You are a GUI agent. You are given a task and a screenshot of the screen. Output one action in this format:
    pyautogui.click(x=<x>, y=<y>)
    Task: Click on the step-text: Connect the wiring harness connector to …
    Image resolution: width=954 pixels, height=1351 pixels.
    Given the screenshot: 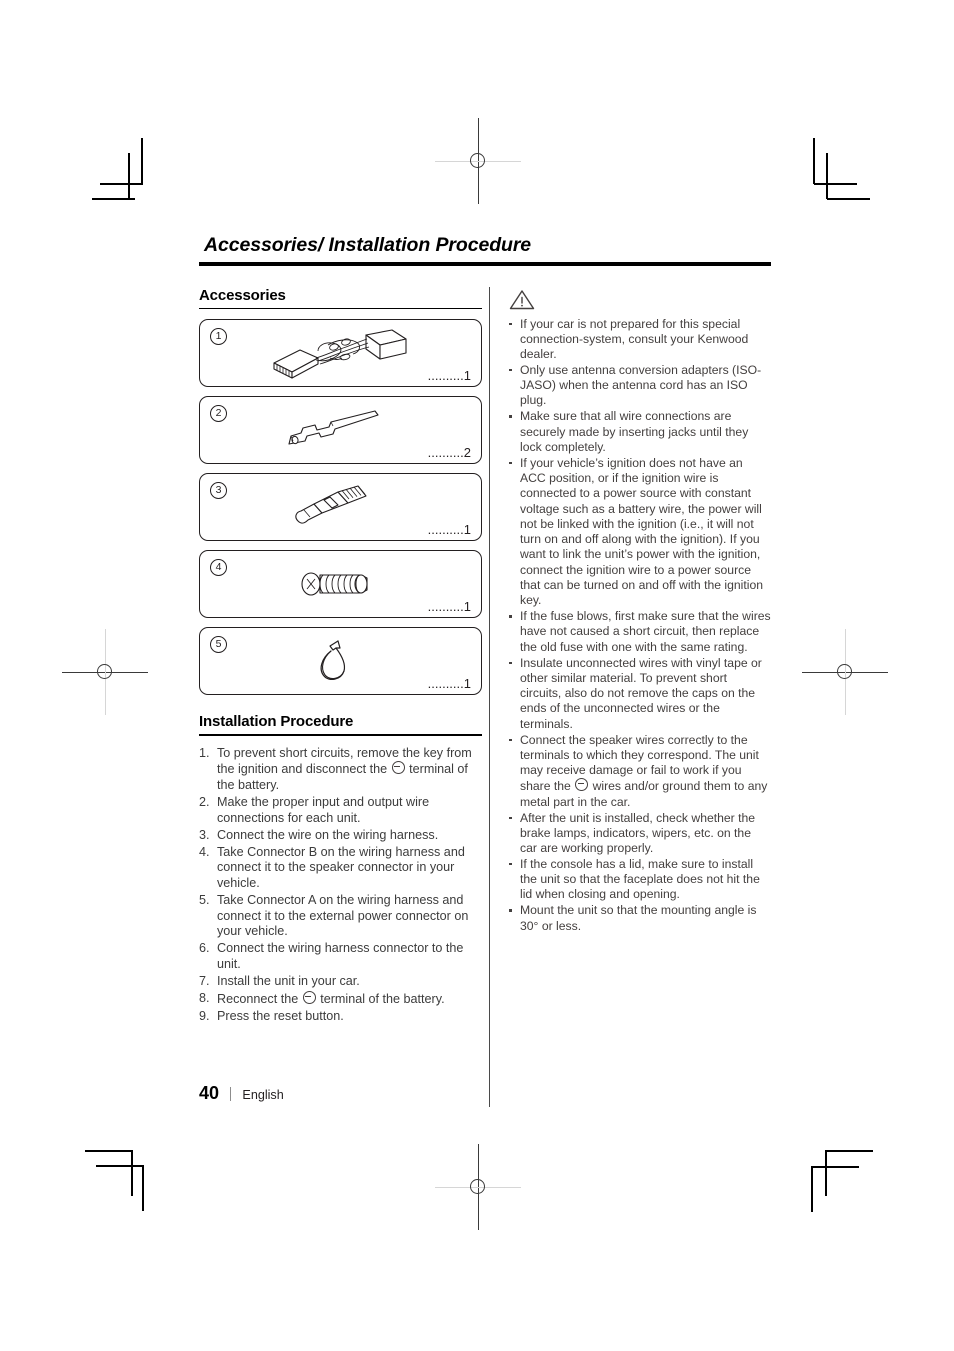 What is the action you would take?
    pyautogui.click(x=340, y=956)
    